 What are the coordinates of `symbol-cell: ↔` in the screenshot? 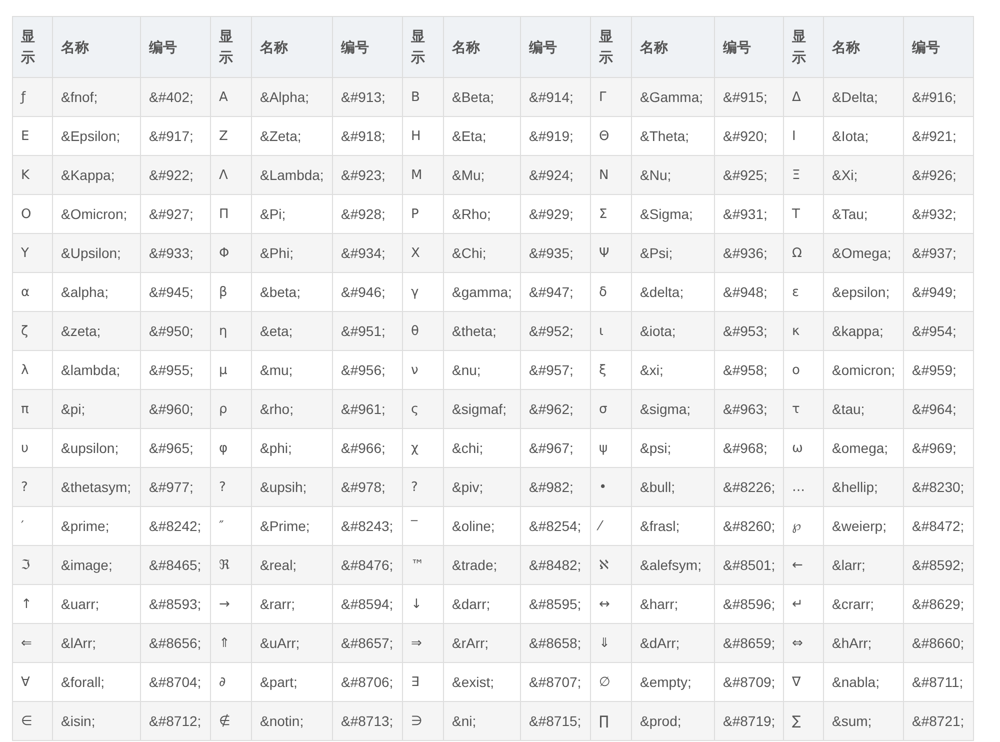 It's located at (611, 604).